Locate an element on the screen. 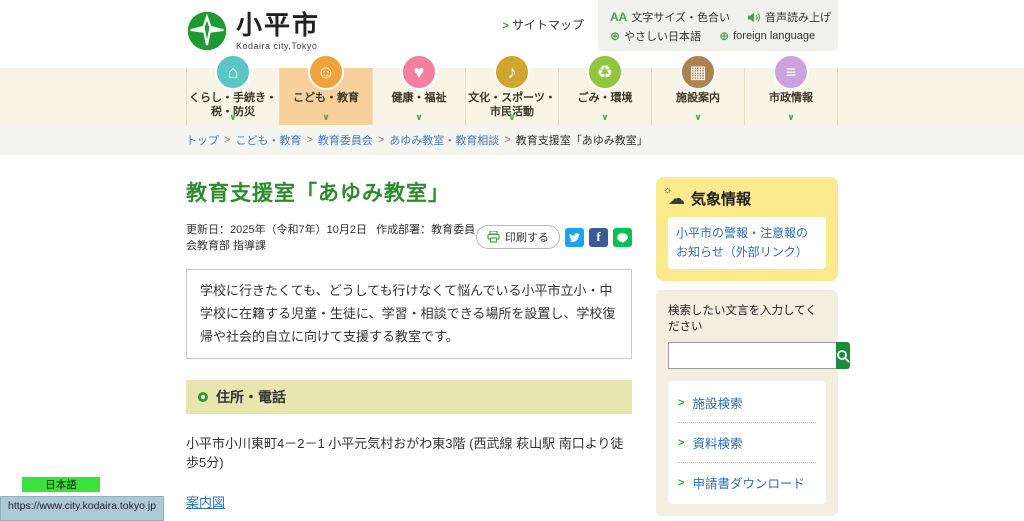  search-label: 検索したい文言を入力してください is located at coordinates (742, 319).